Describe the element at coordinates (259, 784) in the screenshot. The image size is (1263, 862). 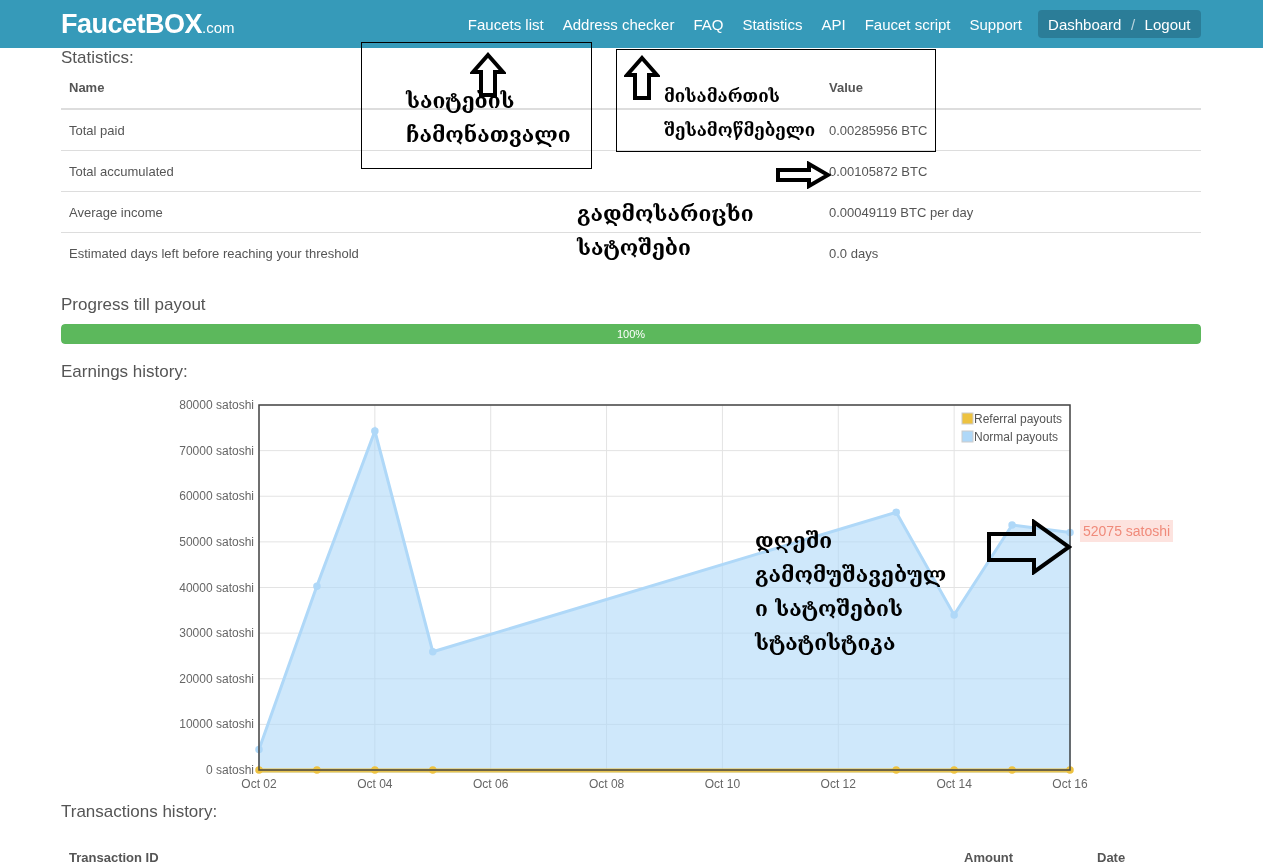
I see `axis-label: Oct 02` at that location.